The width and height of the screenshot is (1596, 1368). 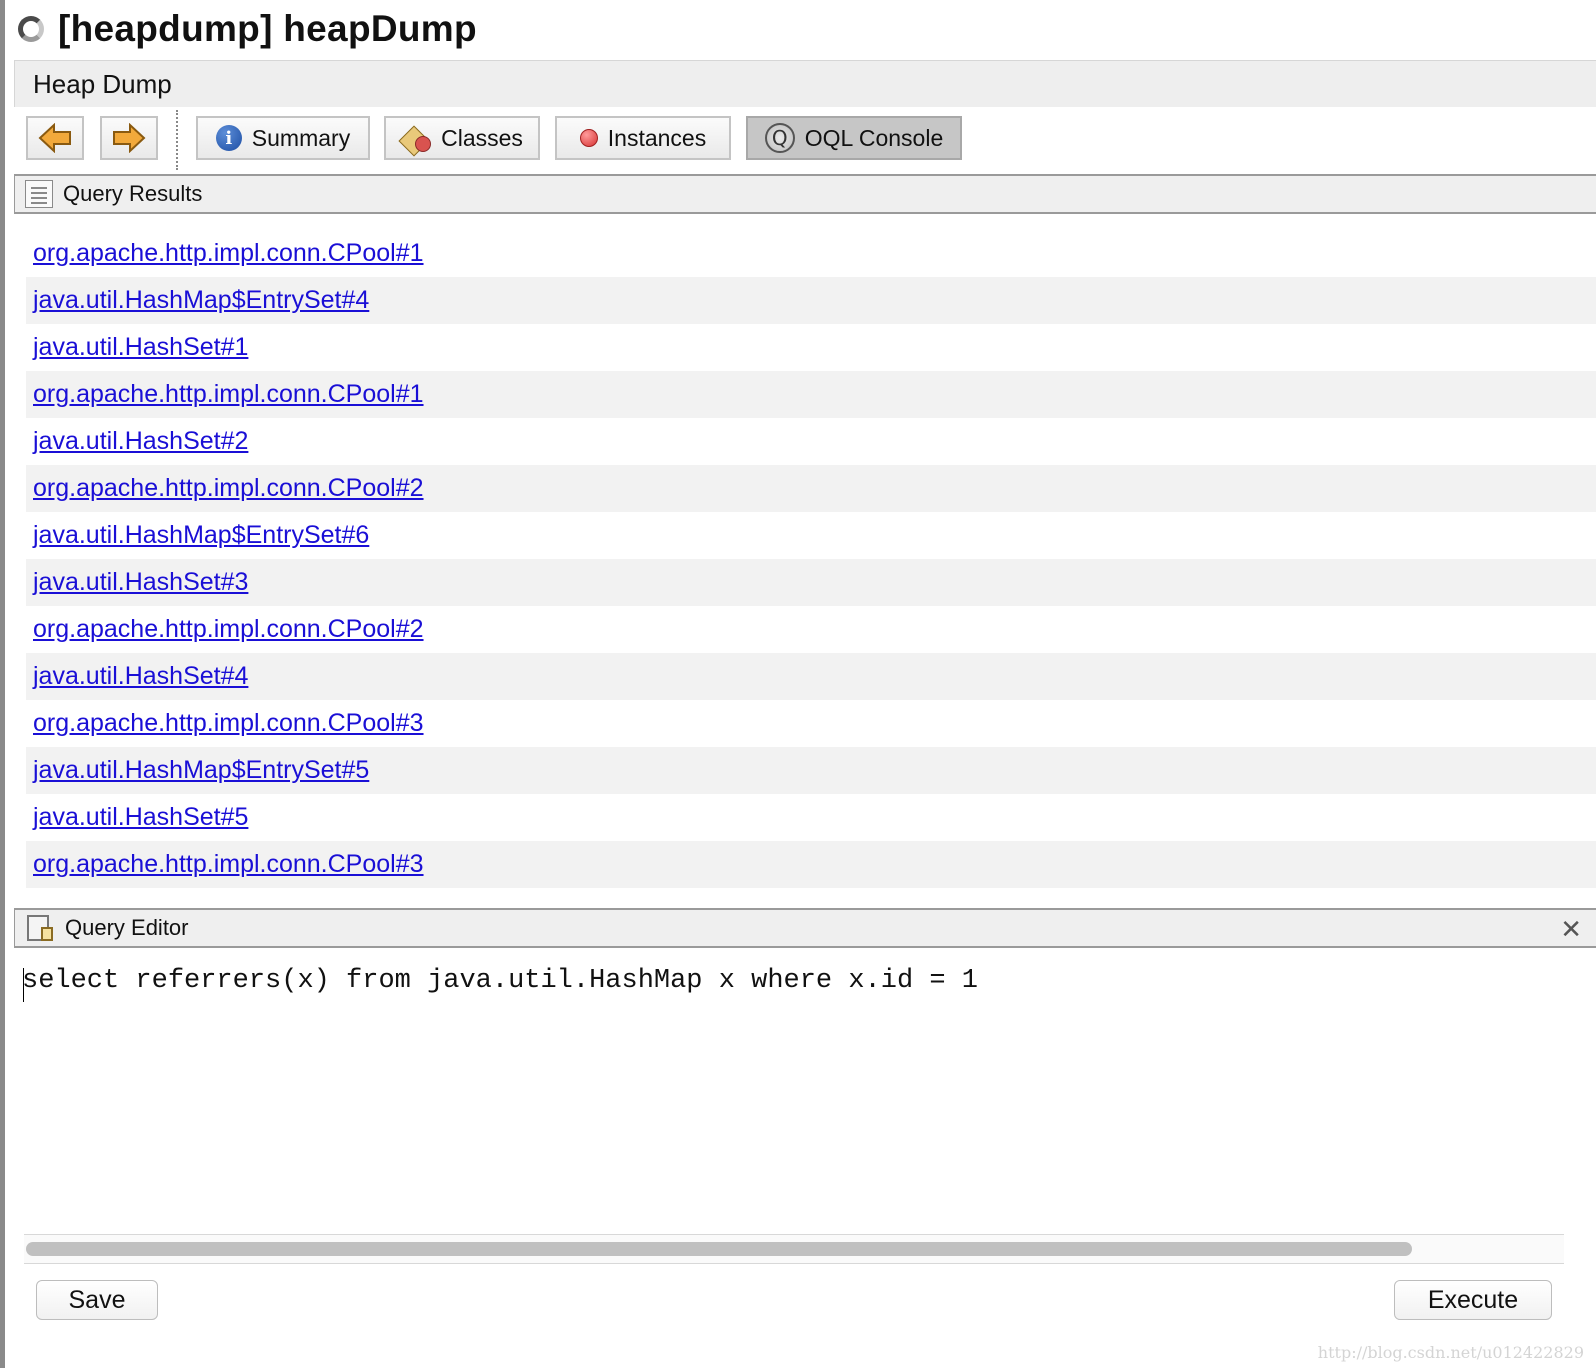 I want to click on results-list-icon, so click(x=39, y=194).